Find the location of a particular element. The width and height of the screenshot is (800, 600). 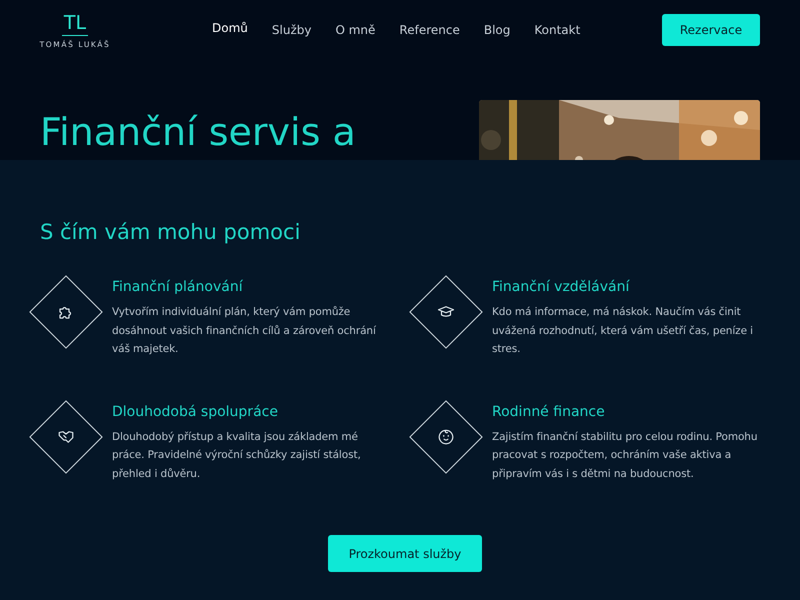

baby-face-icon is located at coordinates (446, 437).